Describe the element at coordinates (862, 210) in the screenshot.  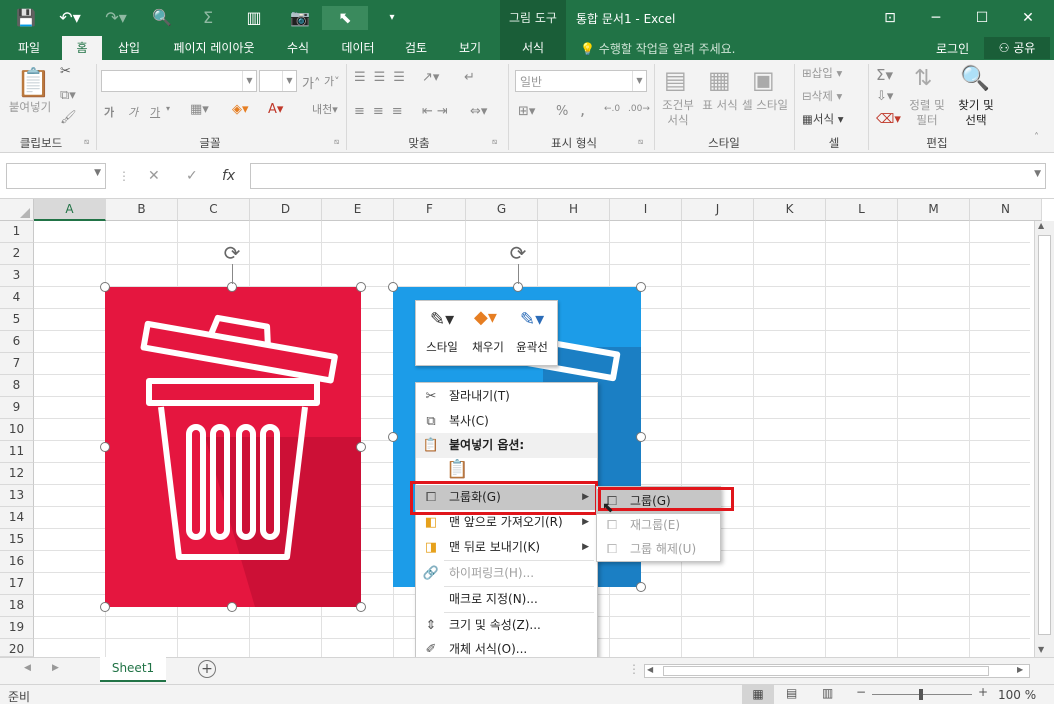
I see `column-header: L` at that location.